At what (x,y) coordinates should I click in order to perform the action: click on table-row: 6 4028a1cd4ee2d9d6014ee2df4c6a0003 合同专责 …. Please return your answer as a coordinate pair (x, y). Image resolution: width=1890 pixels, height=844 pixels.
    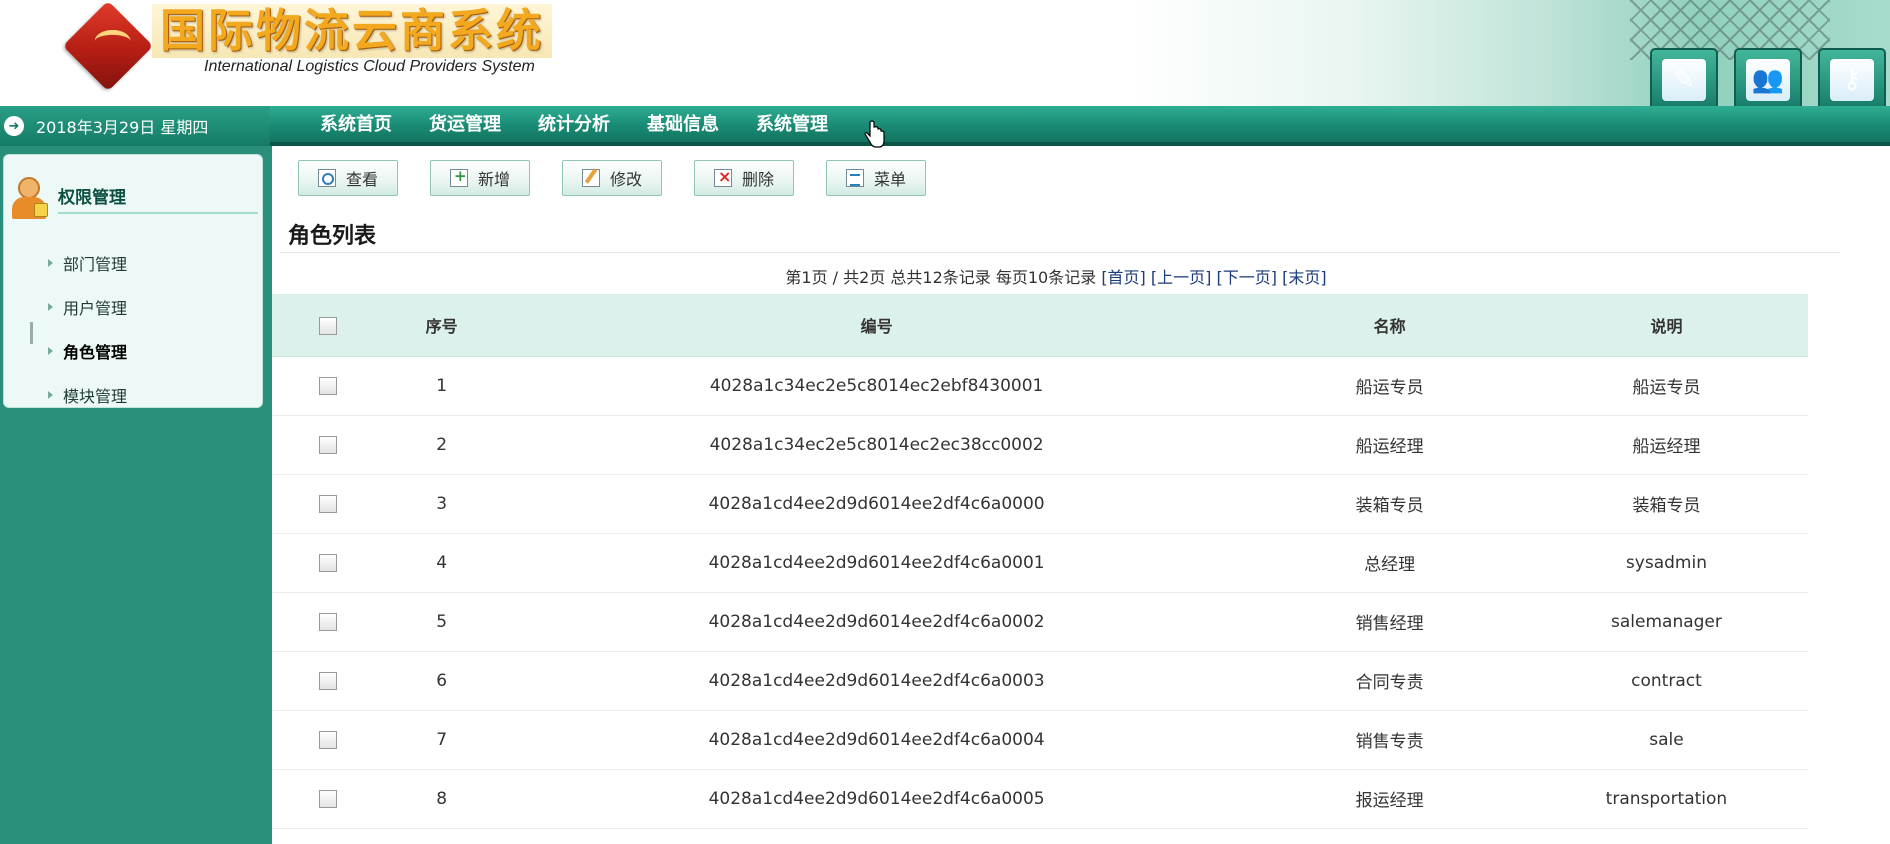
    Looking at the image, I should click on (1040, 681).